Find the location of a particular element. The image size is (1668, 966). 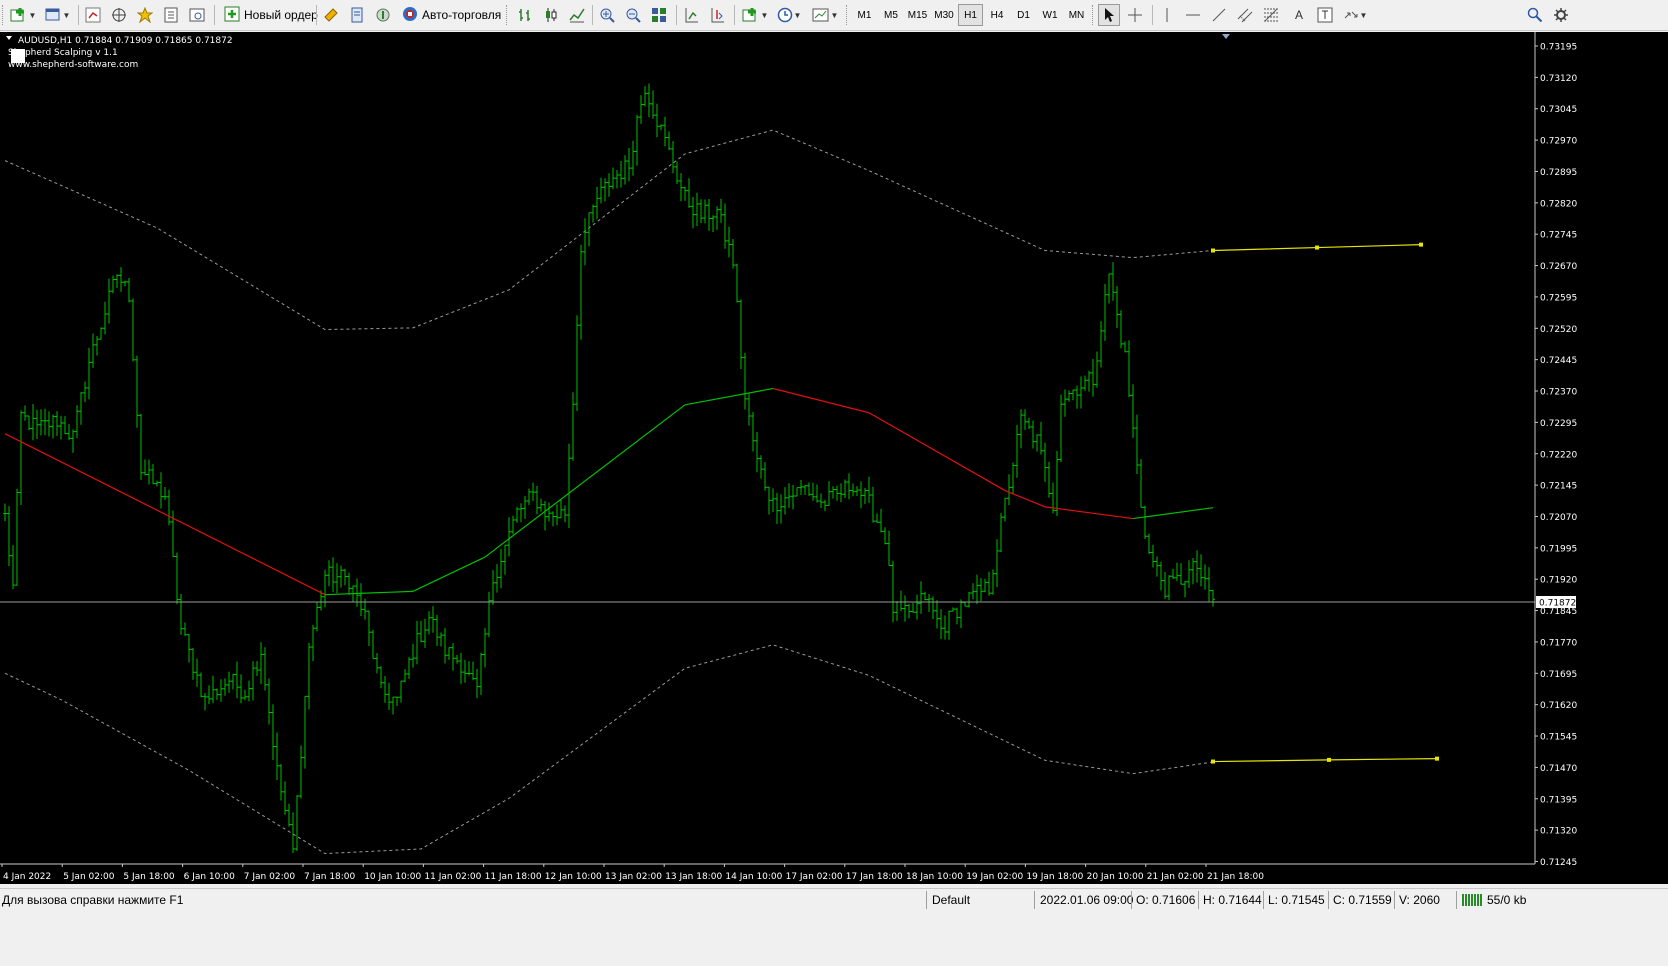

status-volume: V: 2060 is located at coordinates (1419, 900).